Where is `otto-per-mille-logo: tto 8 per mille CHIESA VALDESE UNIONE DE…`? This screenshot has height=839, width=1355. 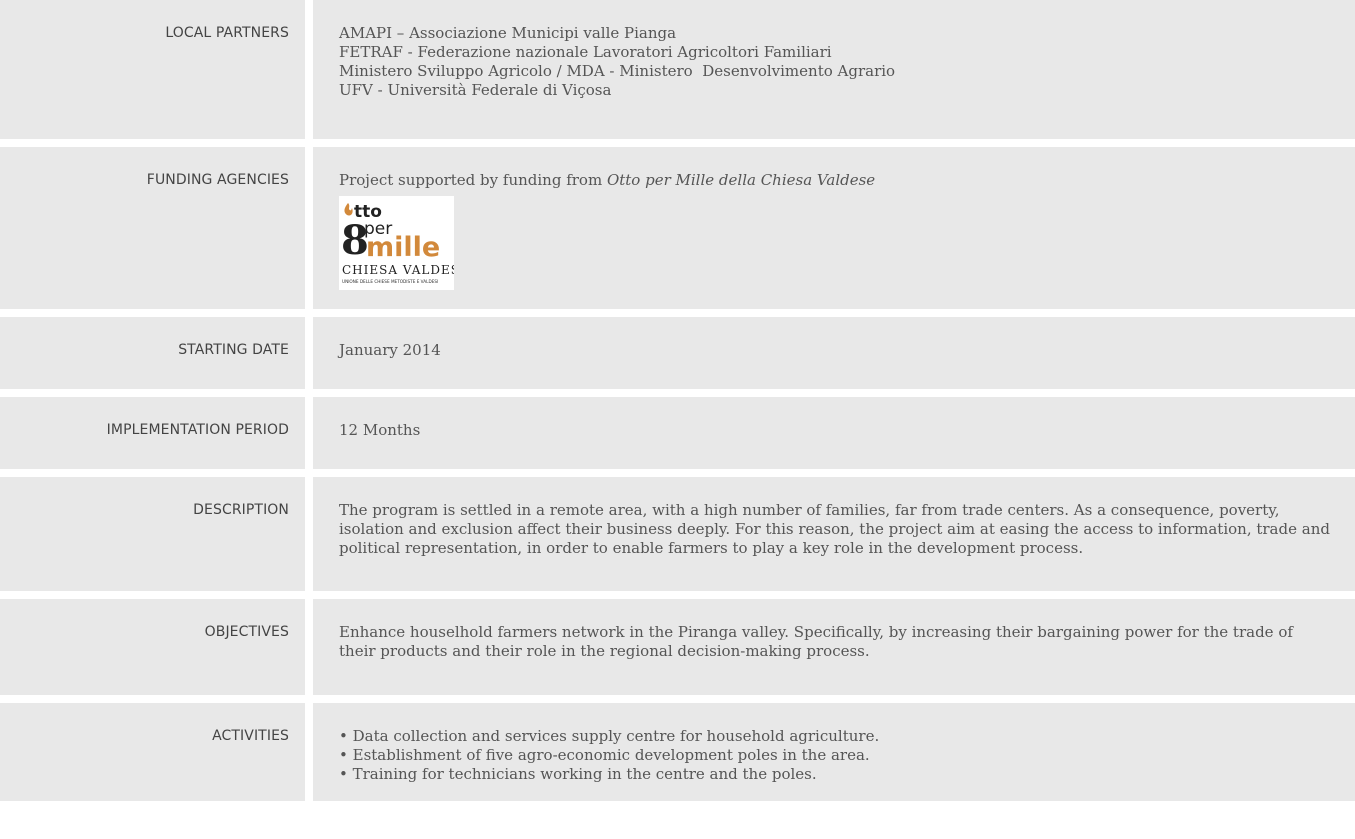
otto-per-mille-logo: tto 8 per mille CHIESA VALDESE UNIONE DE… is located at coordinates (396, 243).